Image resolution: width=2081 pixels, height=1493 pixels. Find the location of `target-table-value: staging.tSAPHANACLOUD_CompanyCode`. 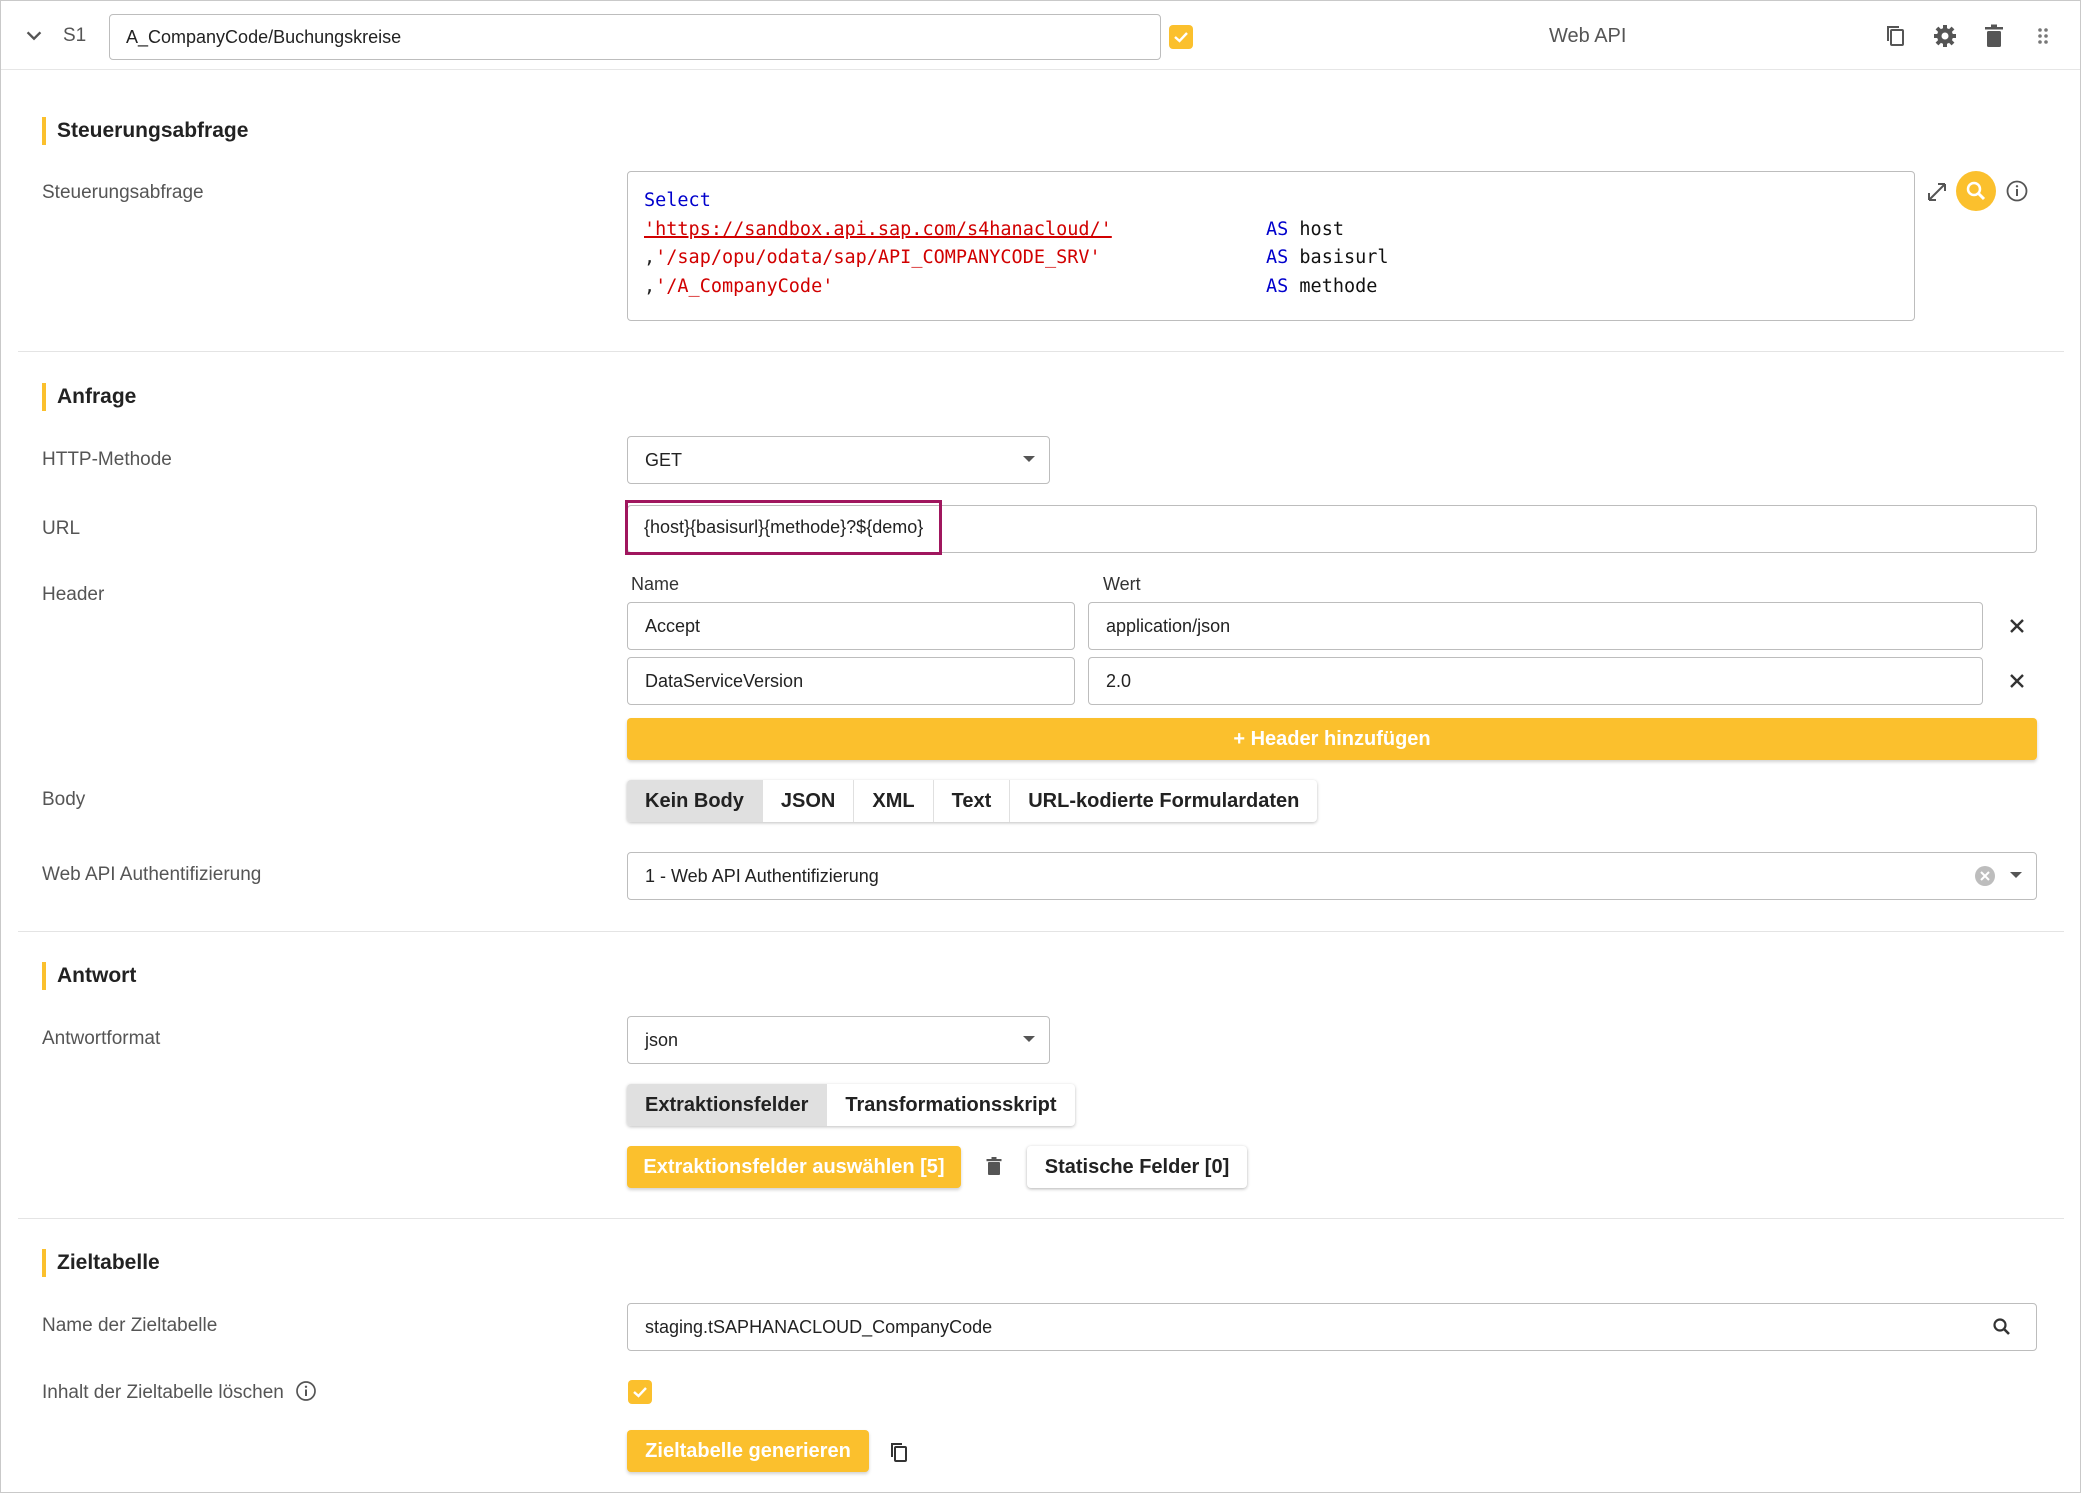

target-table-value: staging.tSAPHANACLOUD_CompanyCode is located at coordinates (819, 1327).